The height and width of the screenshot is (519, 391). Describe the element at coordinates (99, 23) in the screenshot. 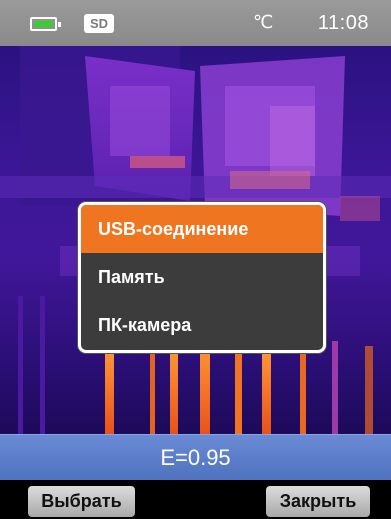

I see `sd-card-badge: SD` at that location.